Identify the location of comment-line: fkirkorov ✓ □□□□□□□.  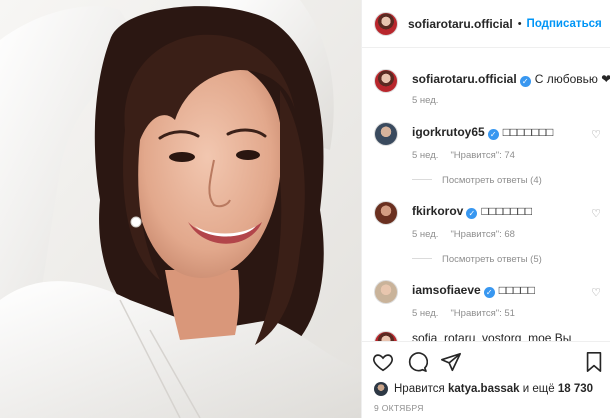
(472, 211).